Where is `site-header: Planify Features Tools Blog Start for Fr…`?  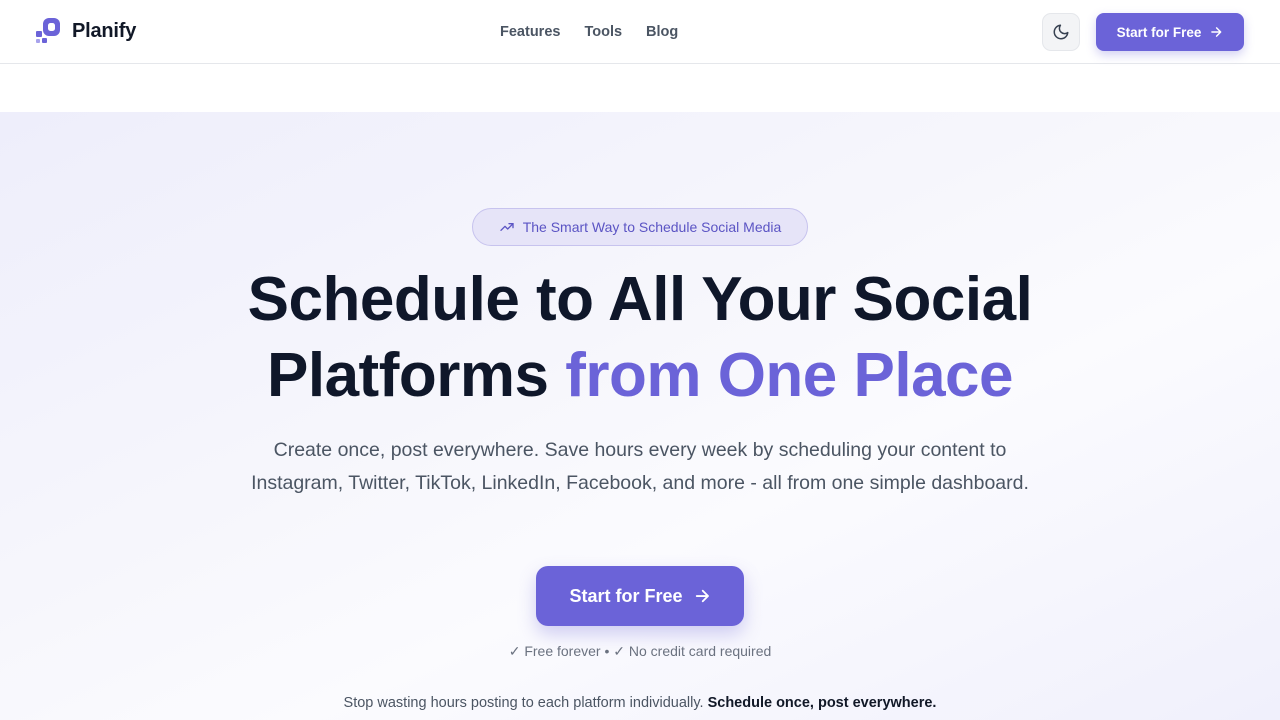
site-header: Planify Features Tools Blog Start for Fr… is located at coordinates (640, 32).